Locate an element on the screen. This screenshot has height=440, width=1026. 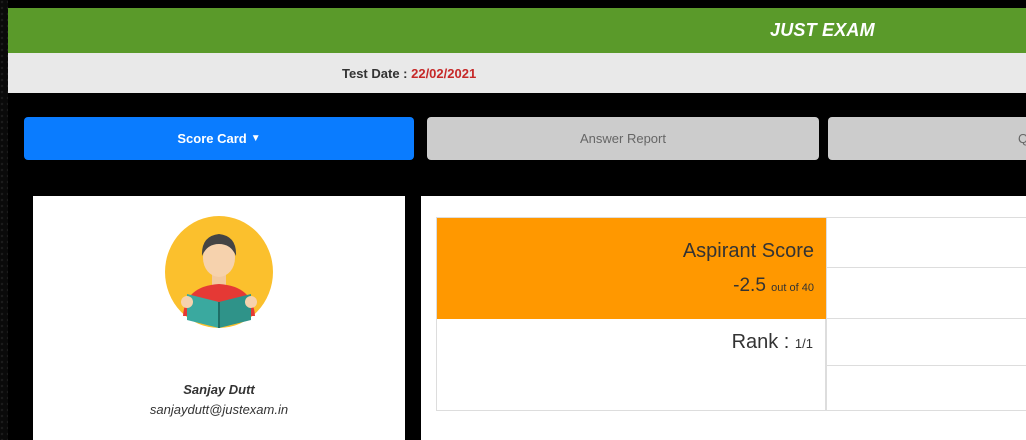
caret-down-icon: ▼ is located at coordinates (255, 138).